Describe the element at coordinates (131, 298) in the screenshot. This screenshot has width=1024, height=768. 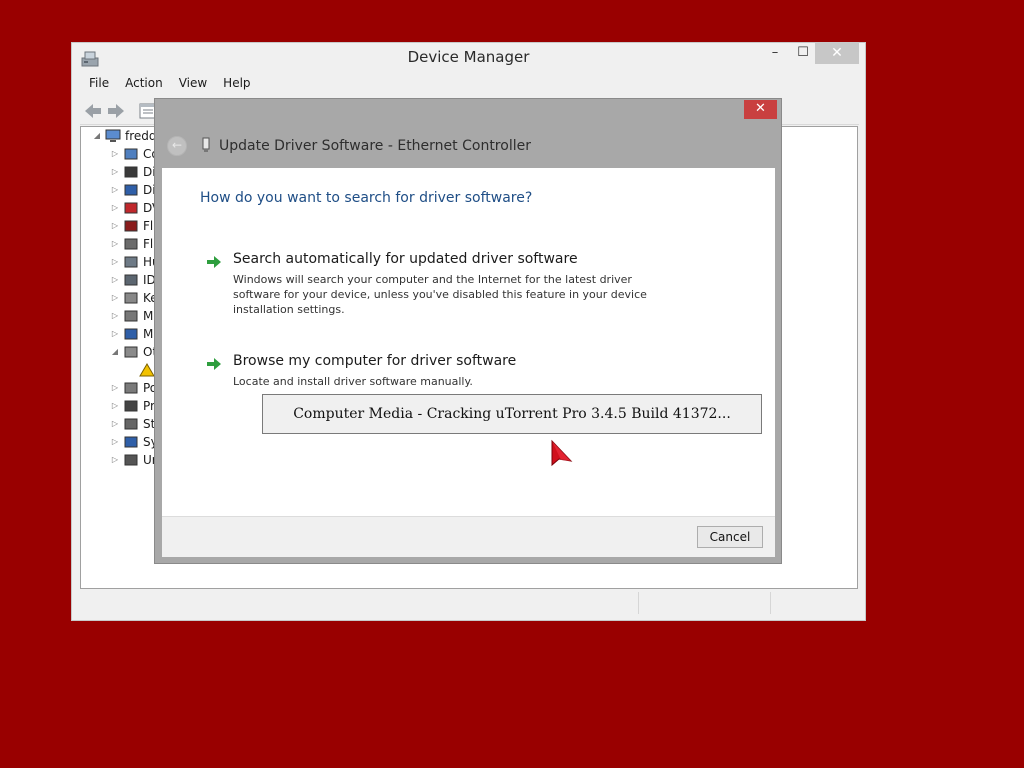
I see `keyboard-icon` at that location.